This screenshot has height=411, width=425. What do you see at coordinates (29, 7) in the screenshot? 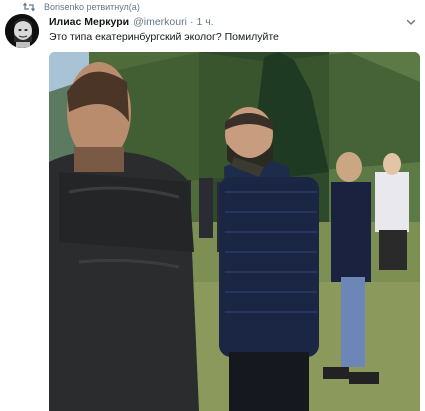
I see `retweet-icon` at bounding box center [29, 7].